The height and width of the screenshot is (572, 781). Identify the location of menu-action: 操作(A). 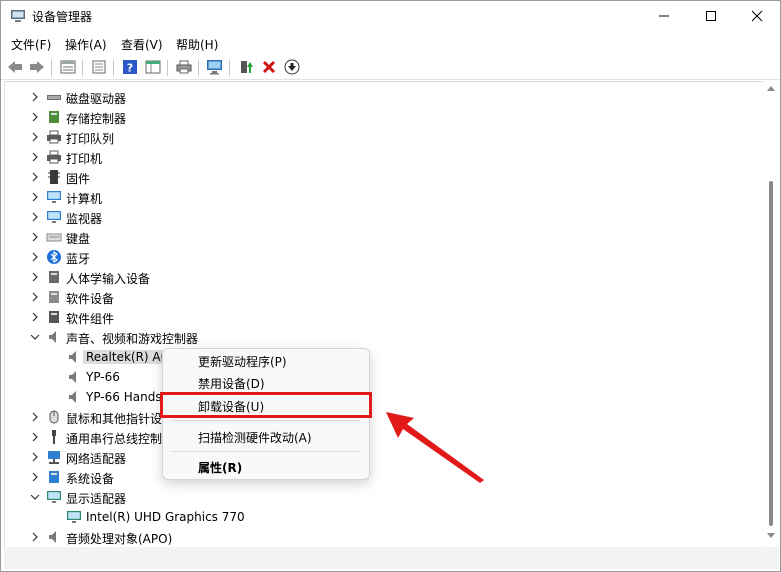
(86, 44).